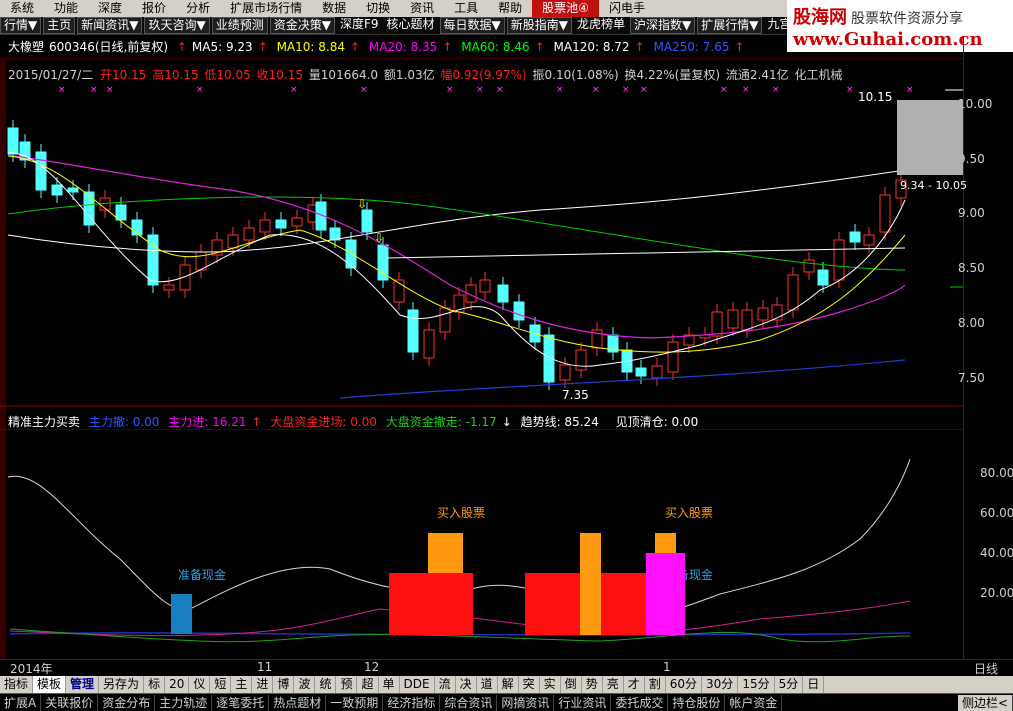 Image resolution: width=1013 pixels, height=711 pixels. I want to click on bottom-tab: 关联报价, so click(70, 702).